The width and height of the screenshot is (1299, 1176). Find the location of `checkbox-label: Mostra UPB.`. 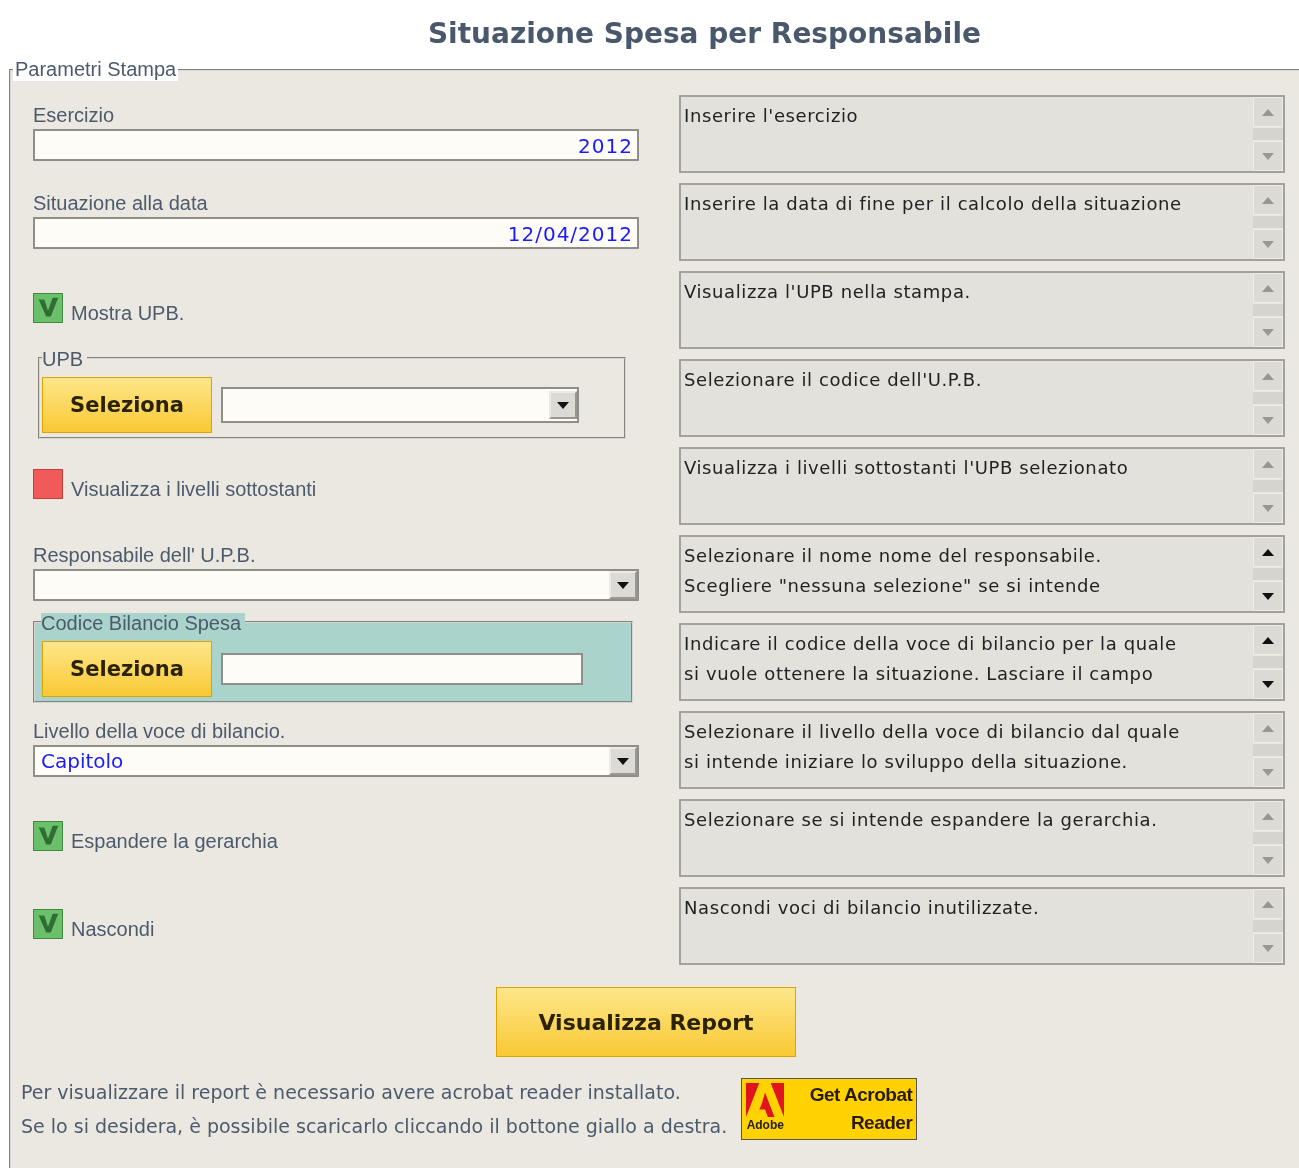

checkbox-label: Mostra UPB. is located at coordinates (128, 313).